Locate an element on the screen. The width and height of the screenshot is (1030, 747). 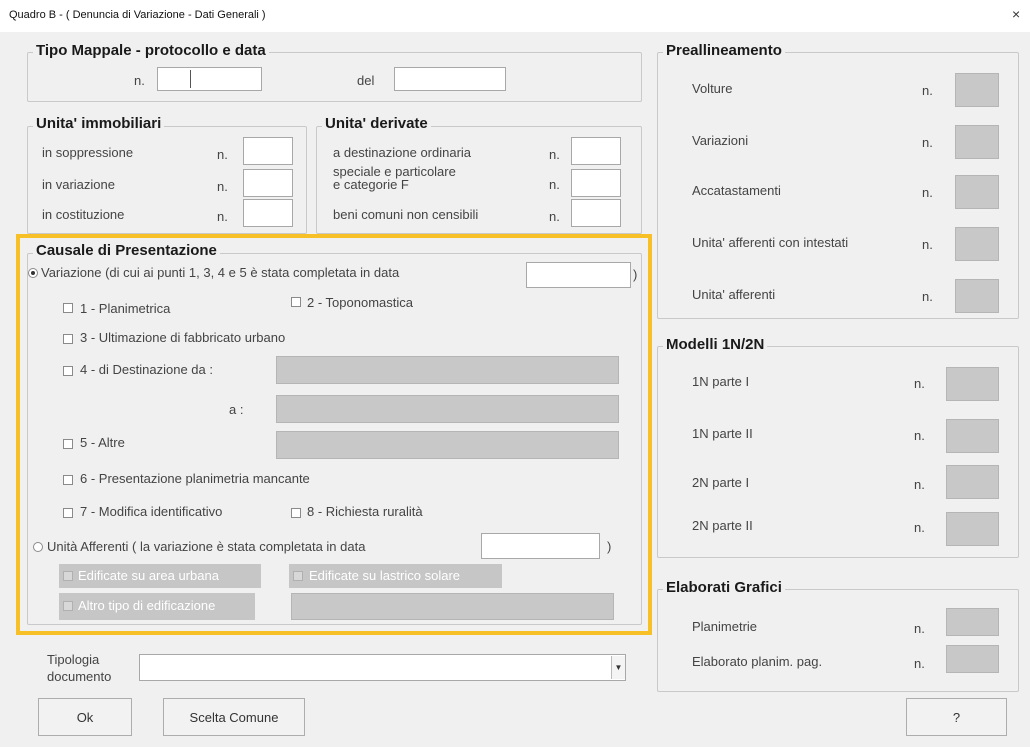
destinazione-ordinaria-n-label: n. is located at coordinates (554, 154).